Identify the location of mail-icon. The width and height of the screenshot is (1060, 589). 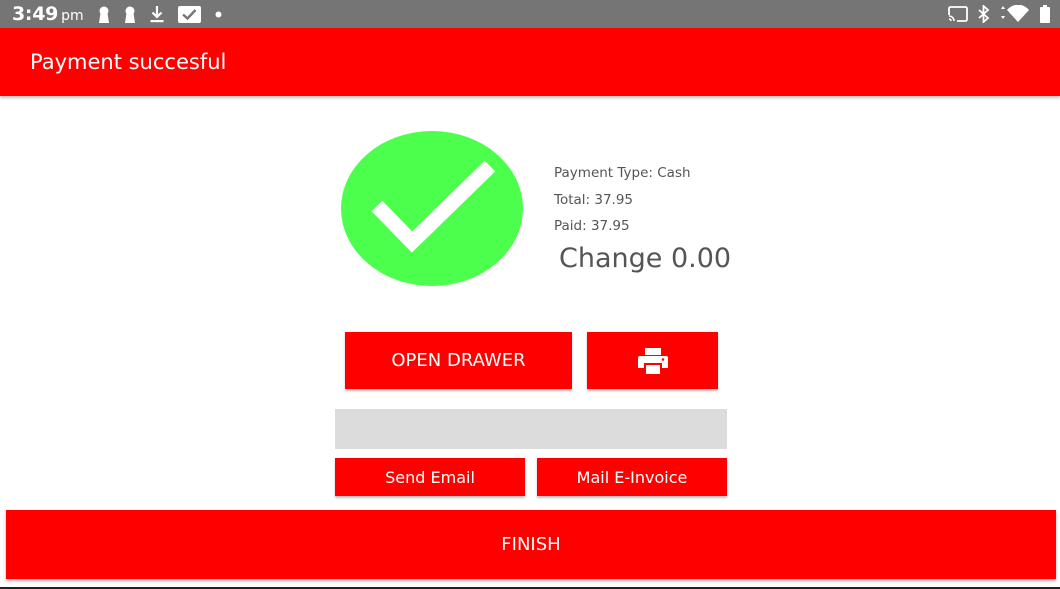
(189, 14).